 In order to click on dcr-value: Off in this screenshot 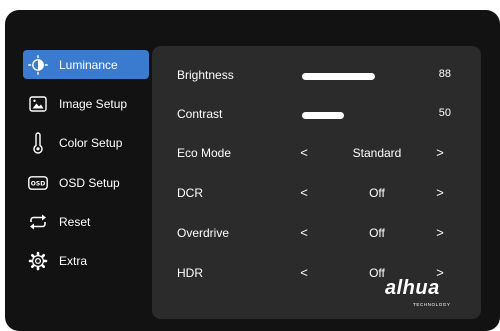, I will do `click(377, 193)`.